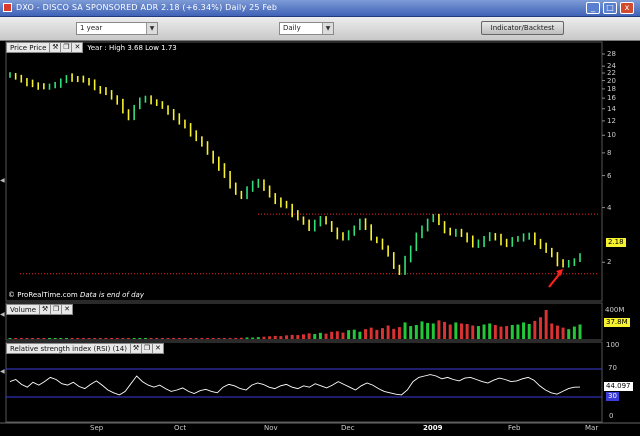  What do you see at coordinates (617, 322) in the screenshot?
I see `current-volume-tag: 37.8M` at bounding box center [617, 322].